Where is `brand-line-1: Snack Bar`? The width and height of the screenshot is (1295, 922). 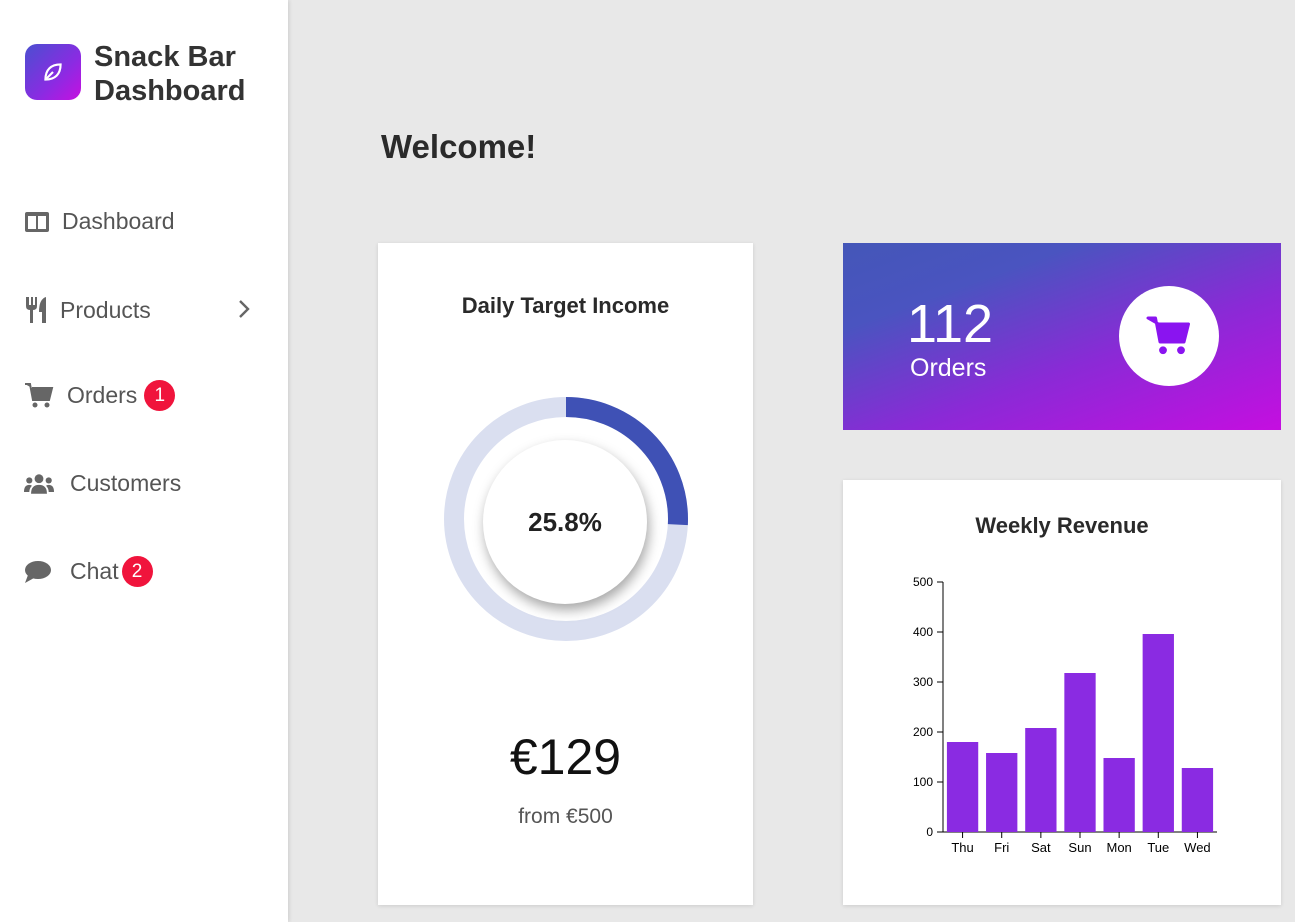 brand-line-1: Snack Bar is located at coordinates (165, 57).